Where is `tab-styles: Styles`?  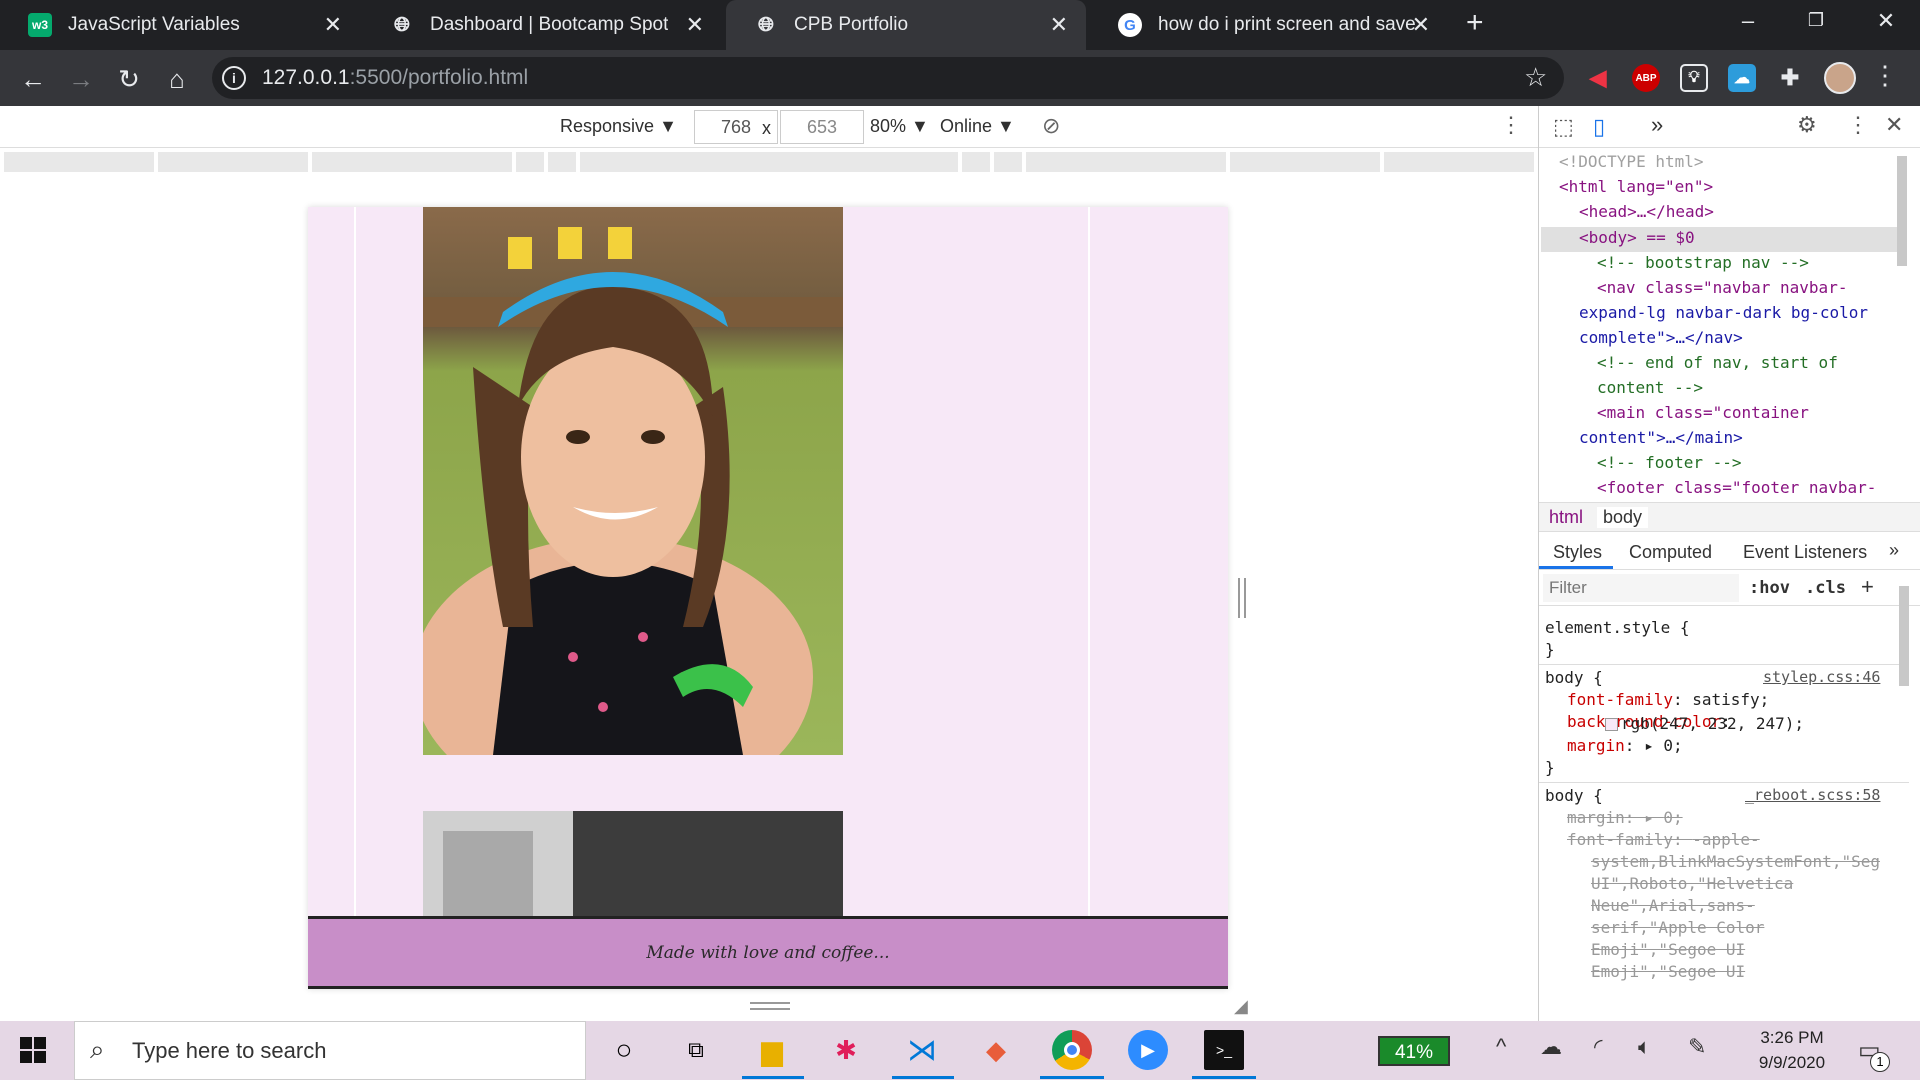 tab-styles: Styles is located at coordinates (1577, 552).